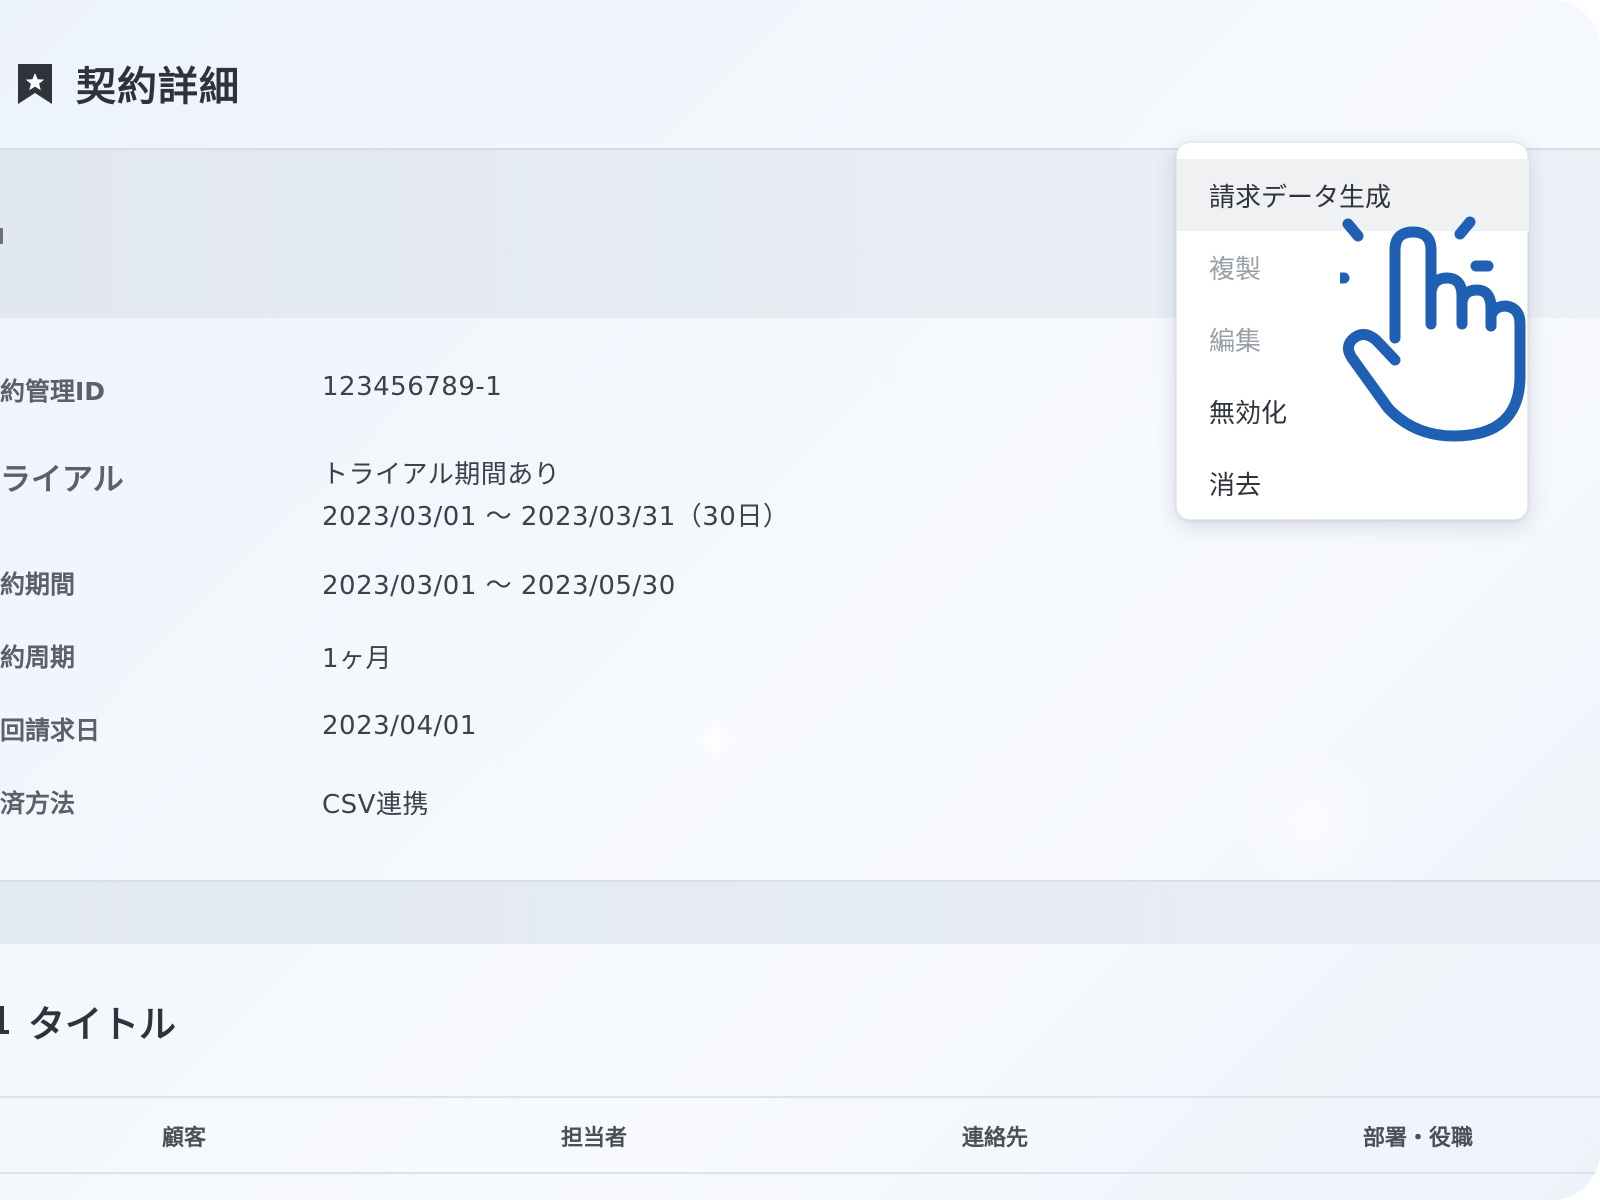  What do you see at coordinates (399, 726) in the screenshot?
I see `detail-value-first-billing-date: 2023/04/01` at bounding box center [399, 726].